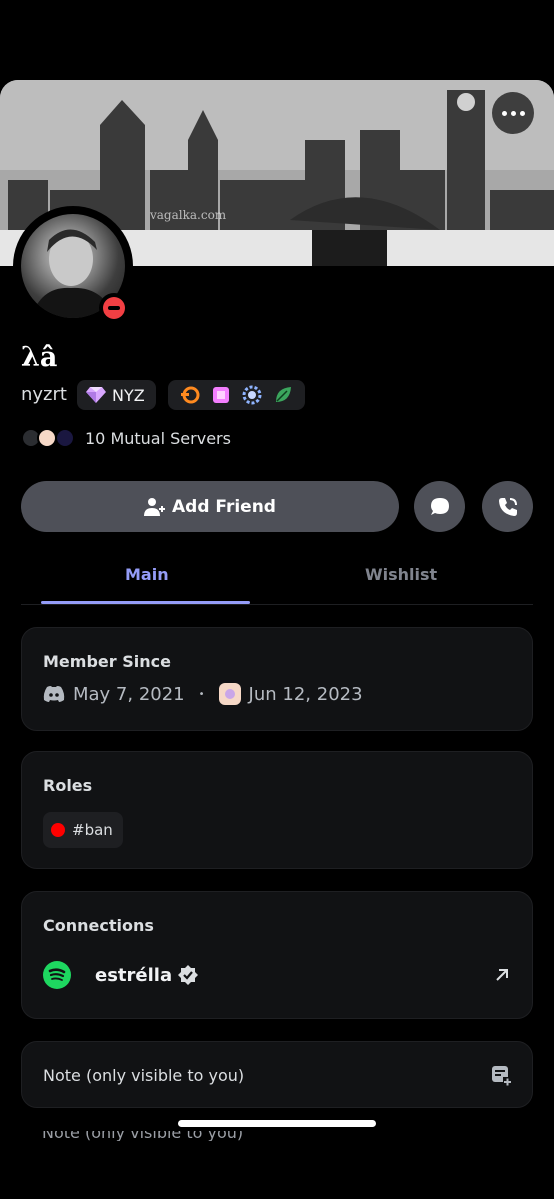  Describe the element at coordinates (58, 830) in the screenshot. I see `role-color-dot` at that location.